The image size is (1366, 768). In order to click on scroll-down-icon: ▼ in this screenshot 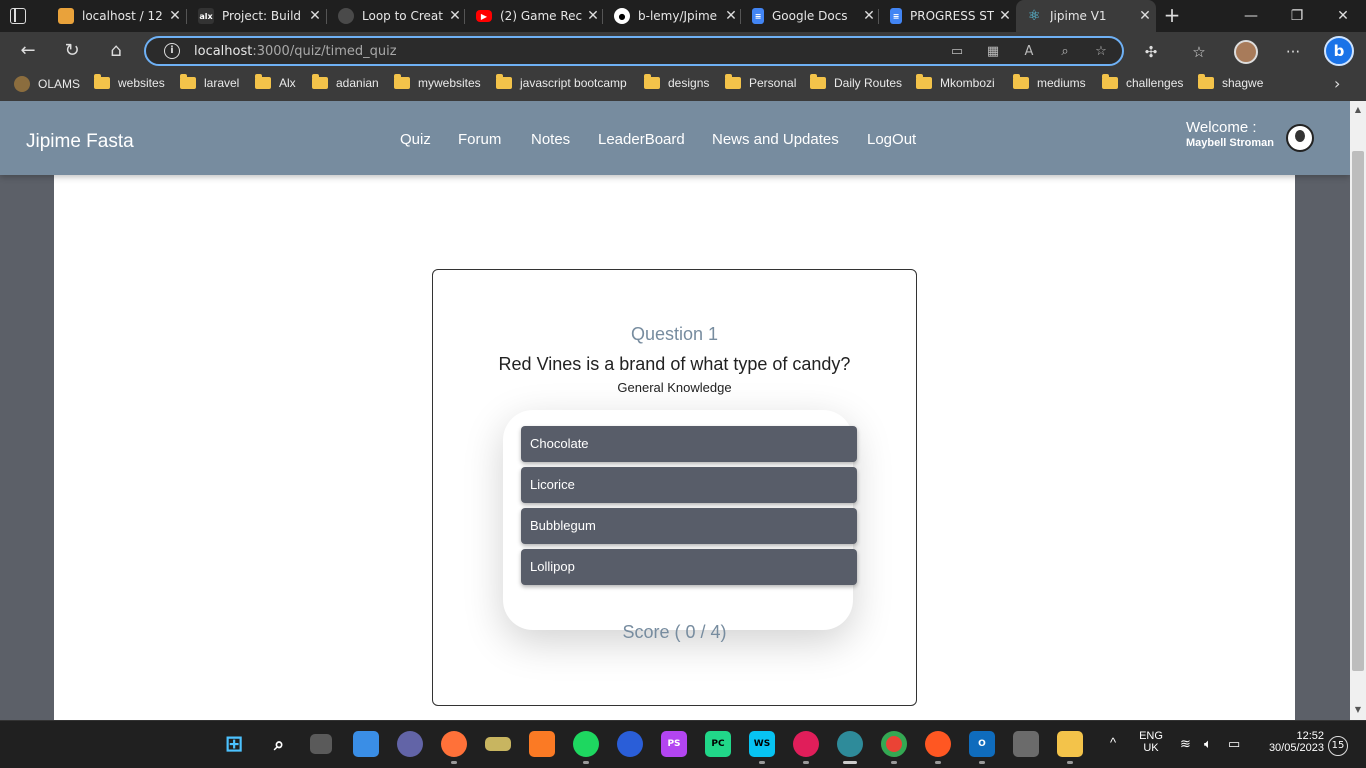, I will do `click(1358, 709)`.